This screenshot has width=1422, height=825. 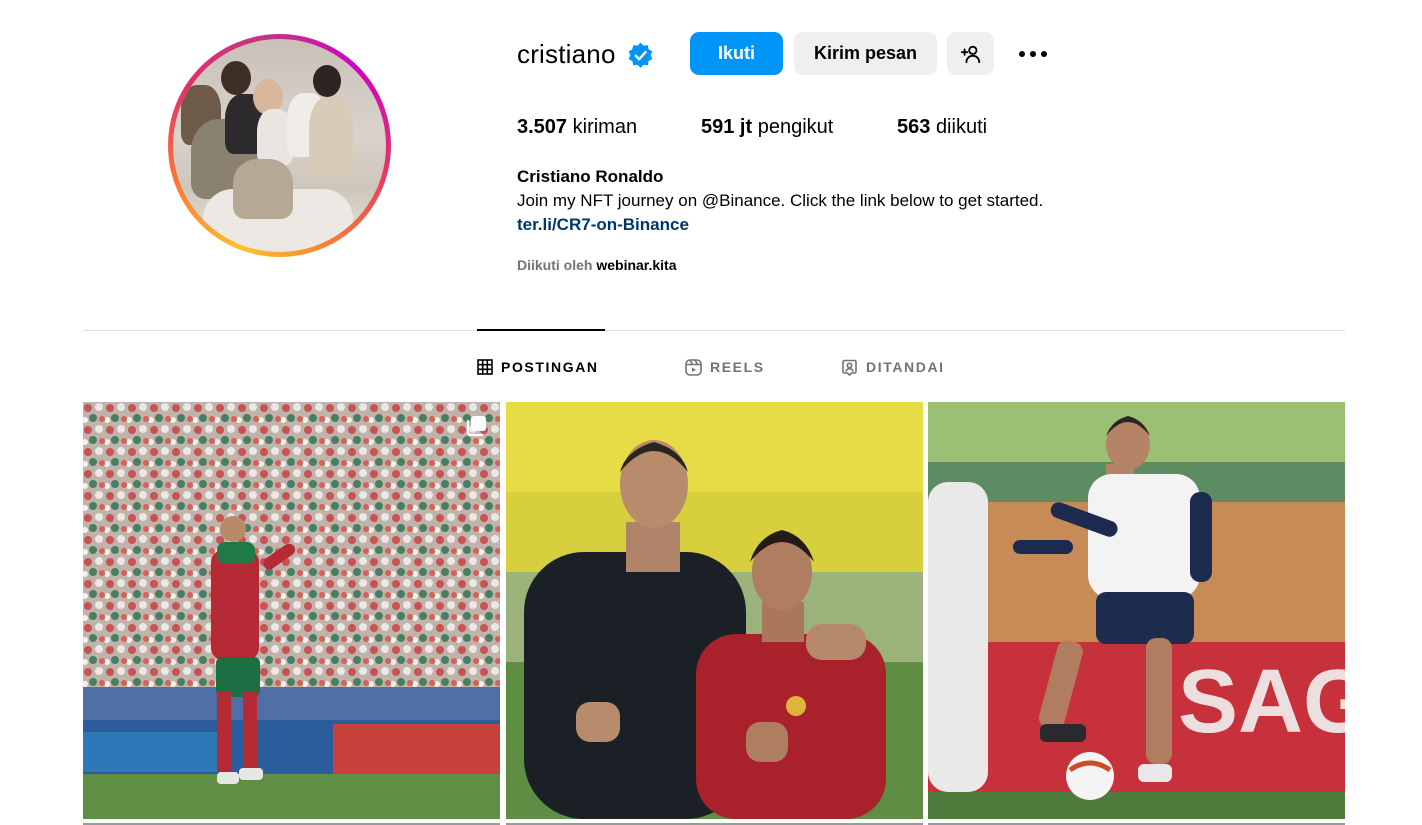 I want to click on stat-following: 563 diikuti, so click(x=942, y=127).